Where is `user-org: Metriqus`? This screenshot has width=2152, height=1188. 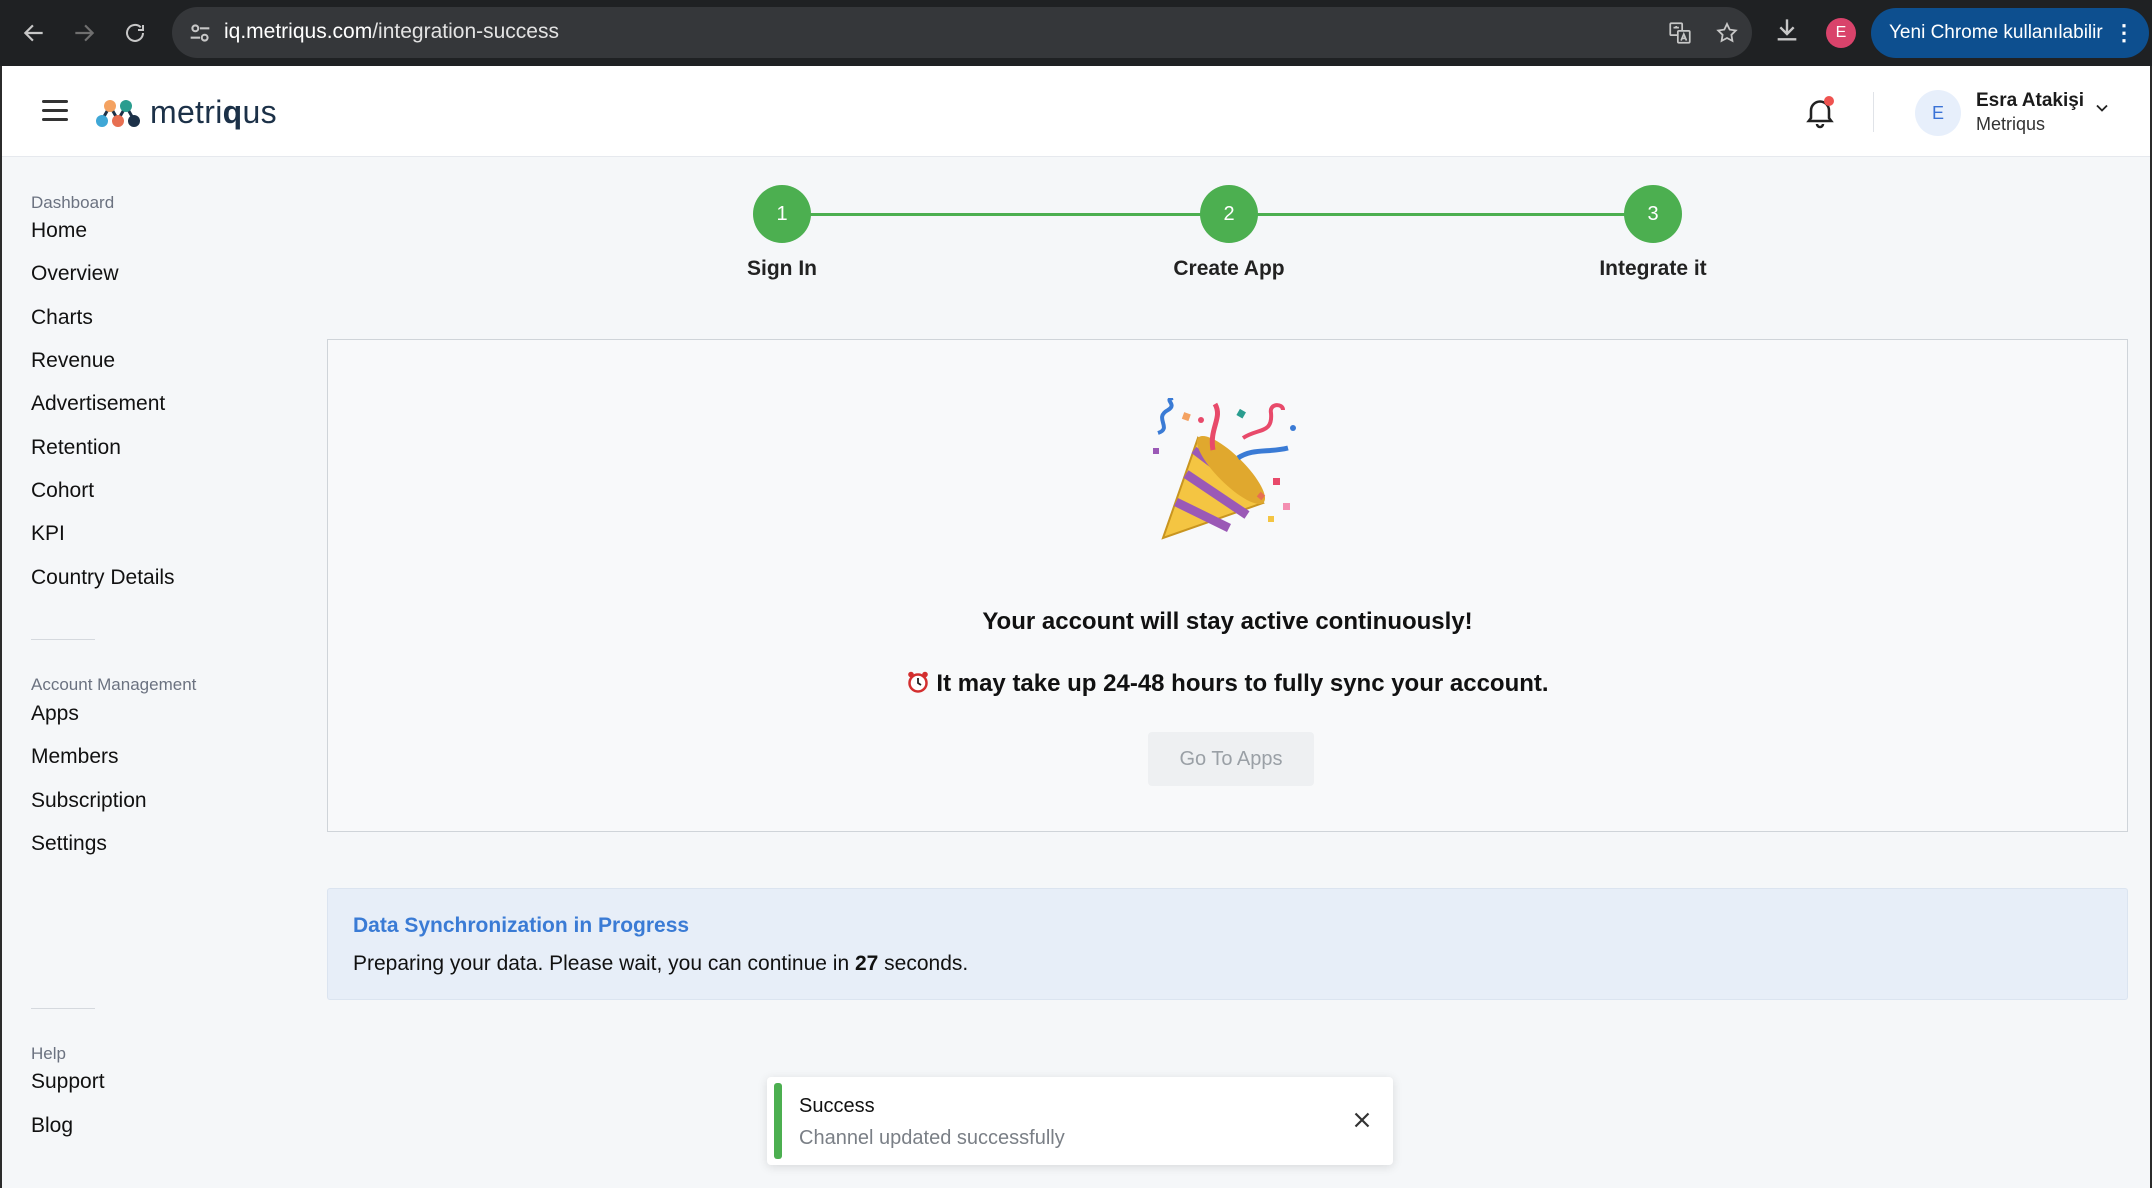
user-org: Metriqus is located at coordinates (2011, 124).